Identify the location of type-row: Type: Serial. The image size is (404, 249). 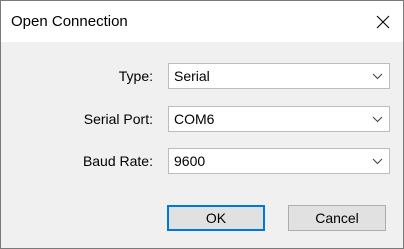
(202, 76).